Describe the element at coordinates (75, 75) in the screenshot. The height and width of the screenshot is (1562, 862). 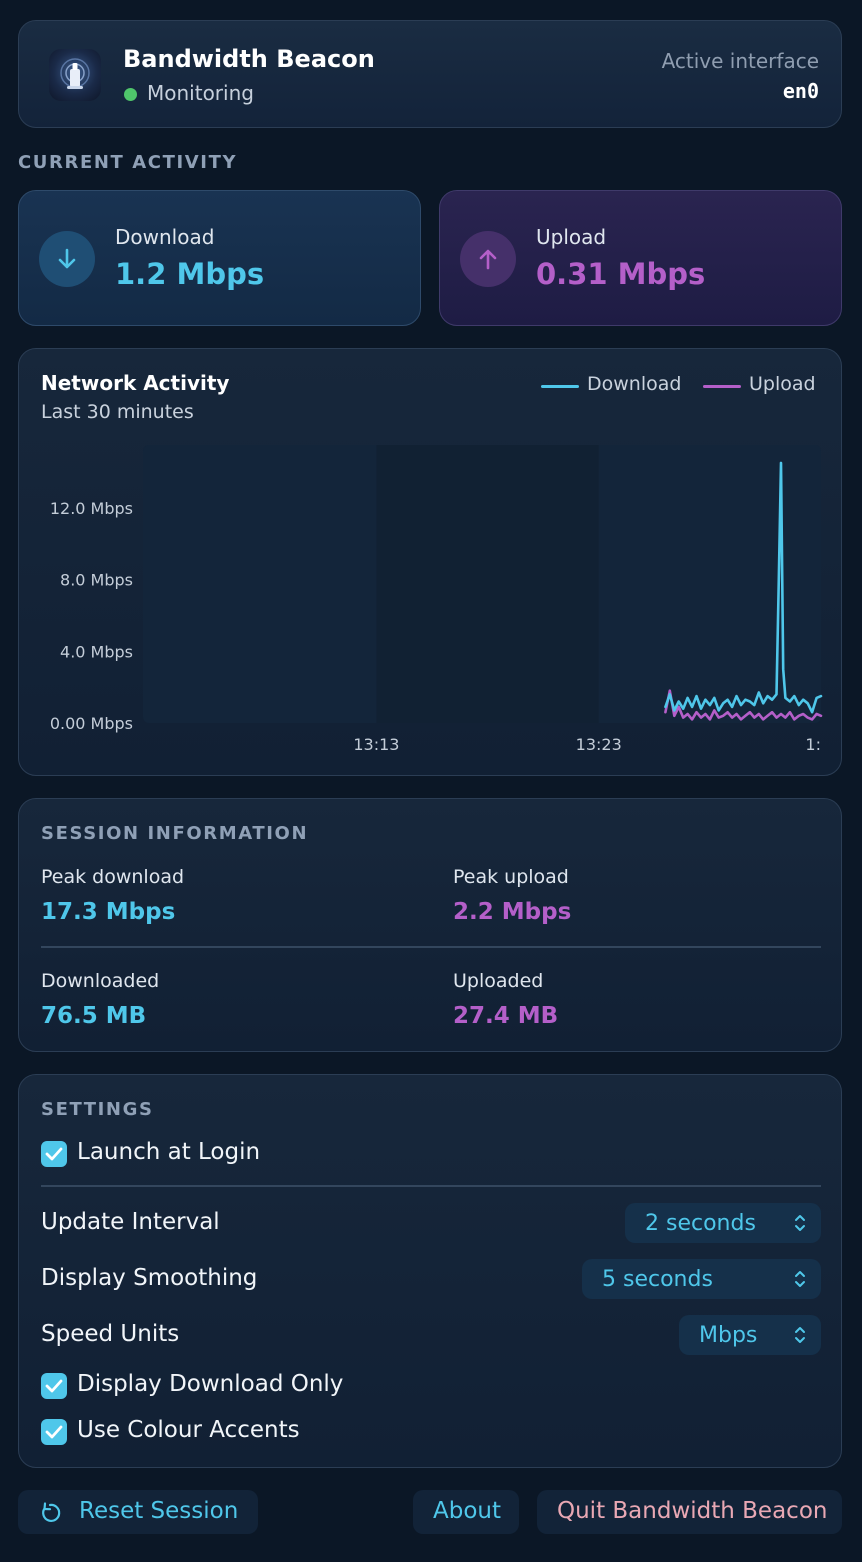
I see `app-icon` at that location.